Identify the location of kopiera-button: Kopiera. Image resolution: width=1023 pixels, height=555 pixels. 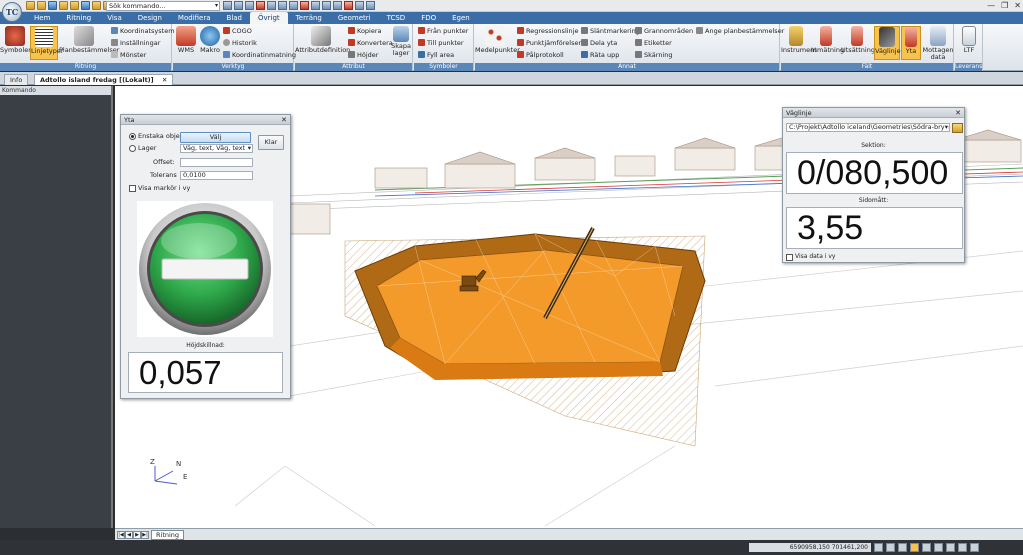
(365, 31).